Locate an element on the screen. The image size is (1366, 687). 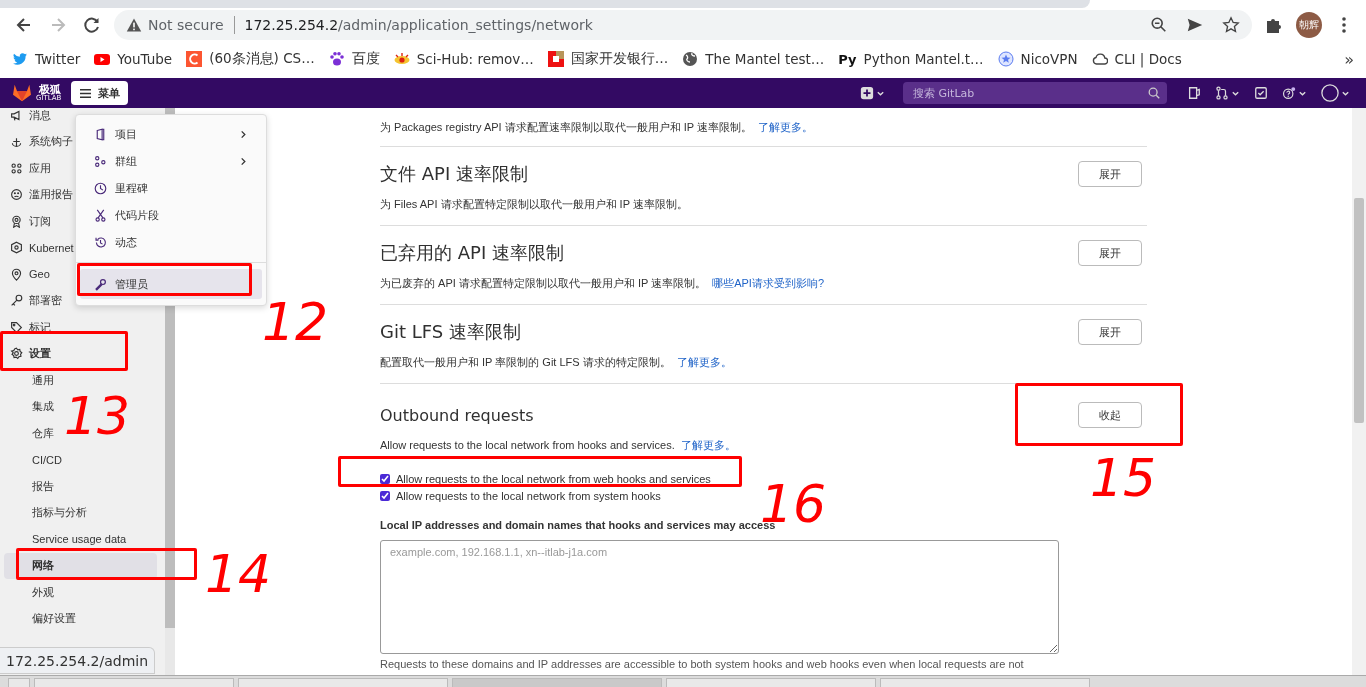
sidebar-item: 应用 is located at coordinates (40, 168).